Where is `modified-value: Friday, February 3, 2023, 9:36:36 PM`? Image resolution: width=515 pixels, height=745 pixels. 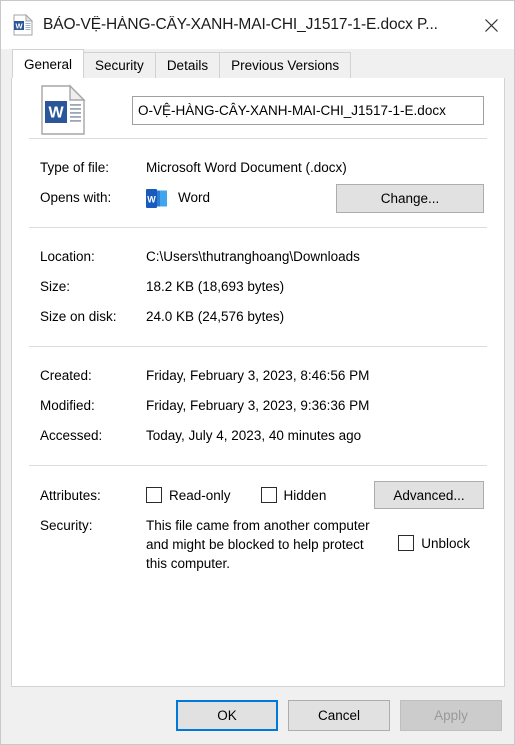 modified-value: Friday, February 3, 2023, 9:36:36 PM is located at coordinates (258, 405).